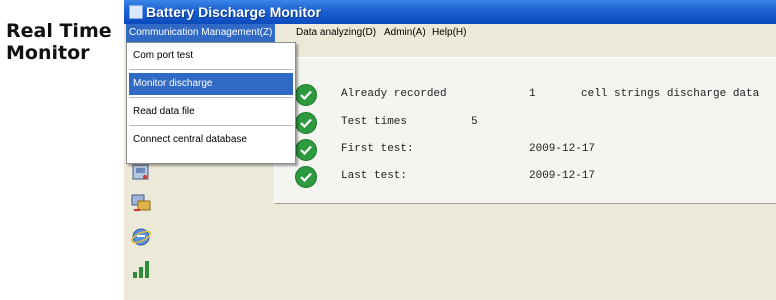 This screenshot has width=776, height=300. Describe the element at coordinates (525, 176) in the screenshot. I see `status-row: Last test: 2009-12-17` at that location.